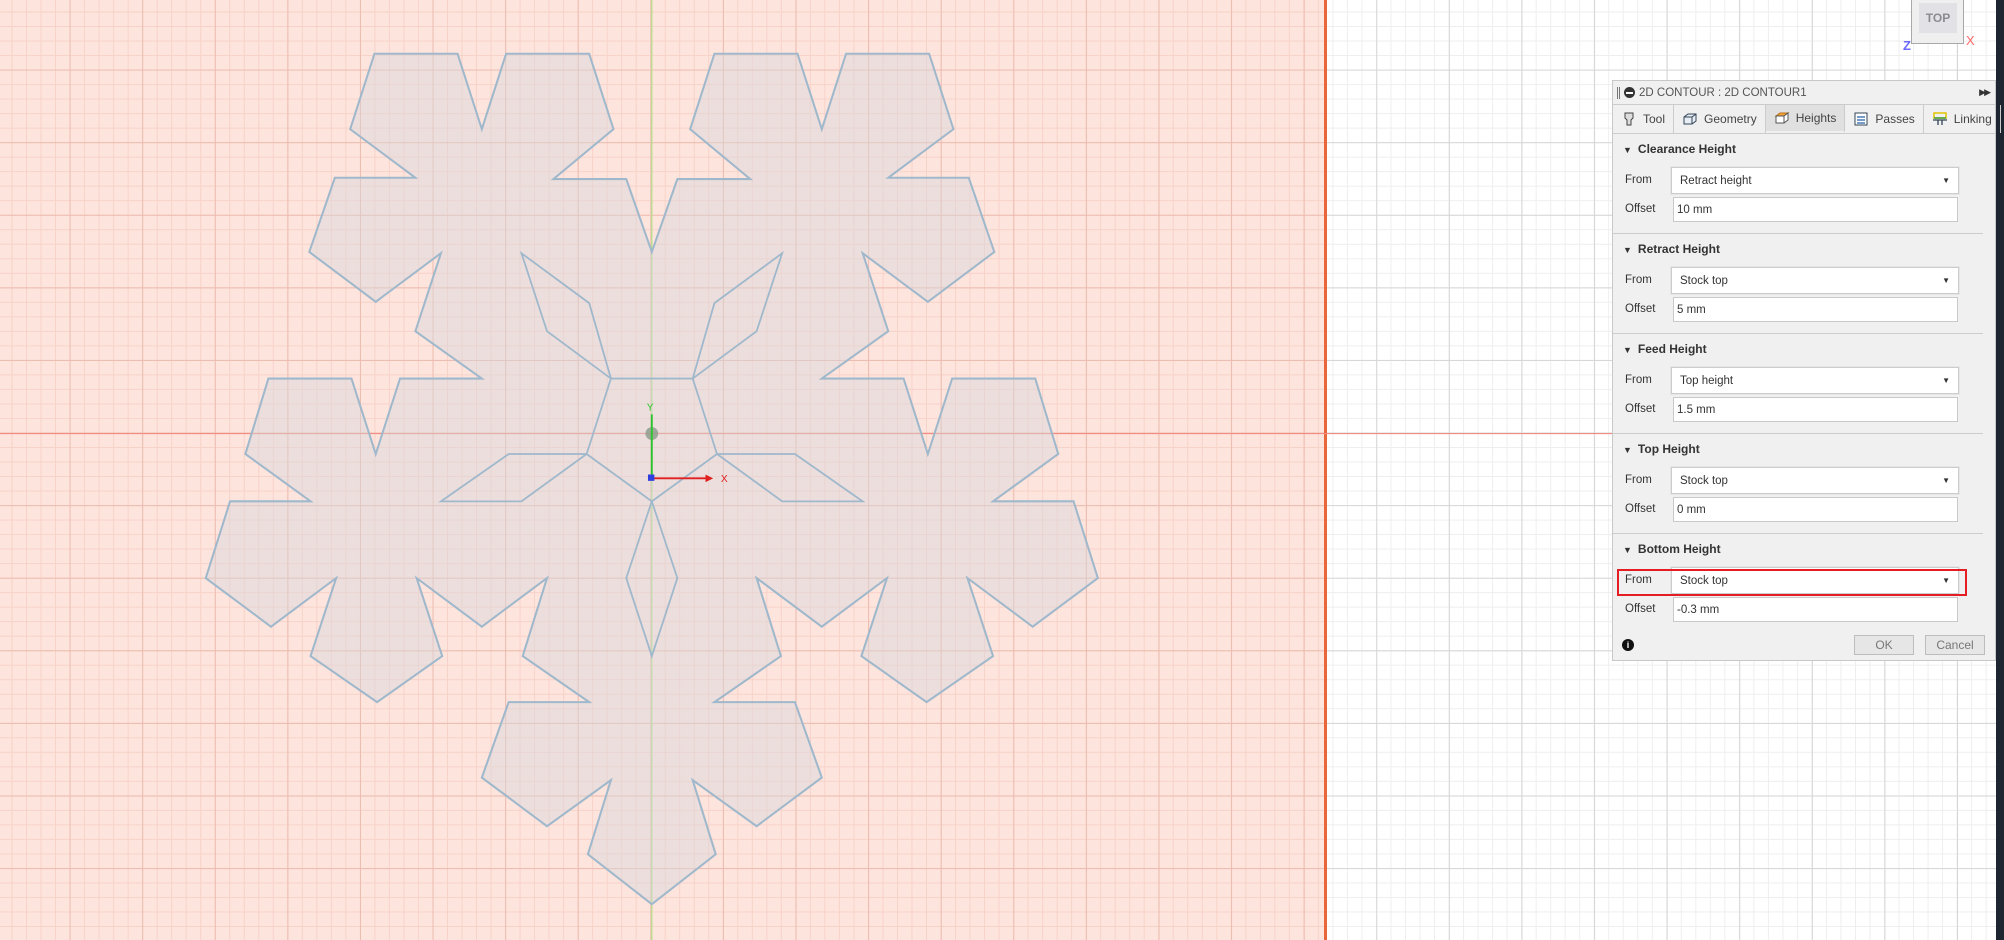  I want to click on y-axis-label: Y, so click(650, 408).